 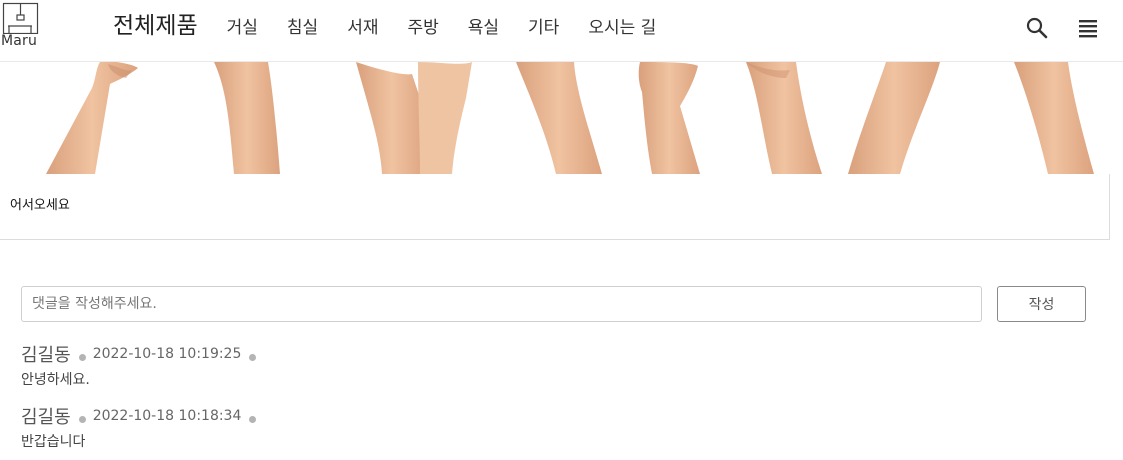 What do you see at coordinates (40, 205) in the screenshot?
I see `post-content: 어서오세요` at bounding box center [40, 205].